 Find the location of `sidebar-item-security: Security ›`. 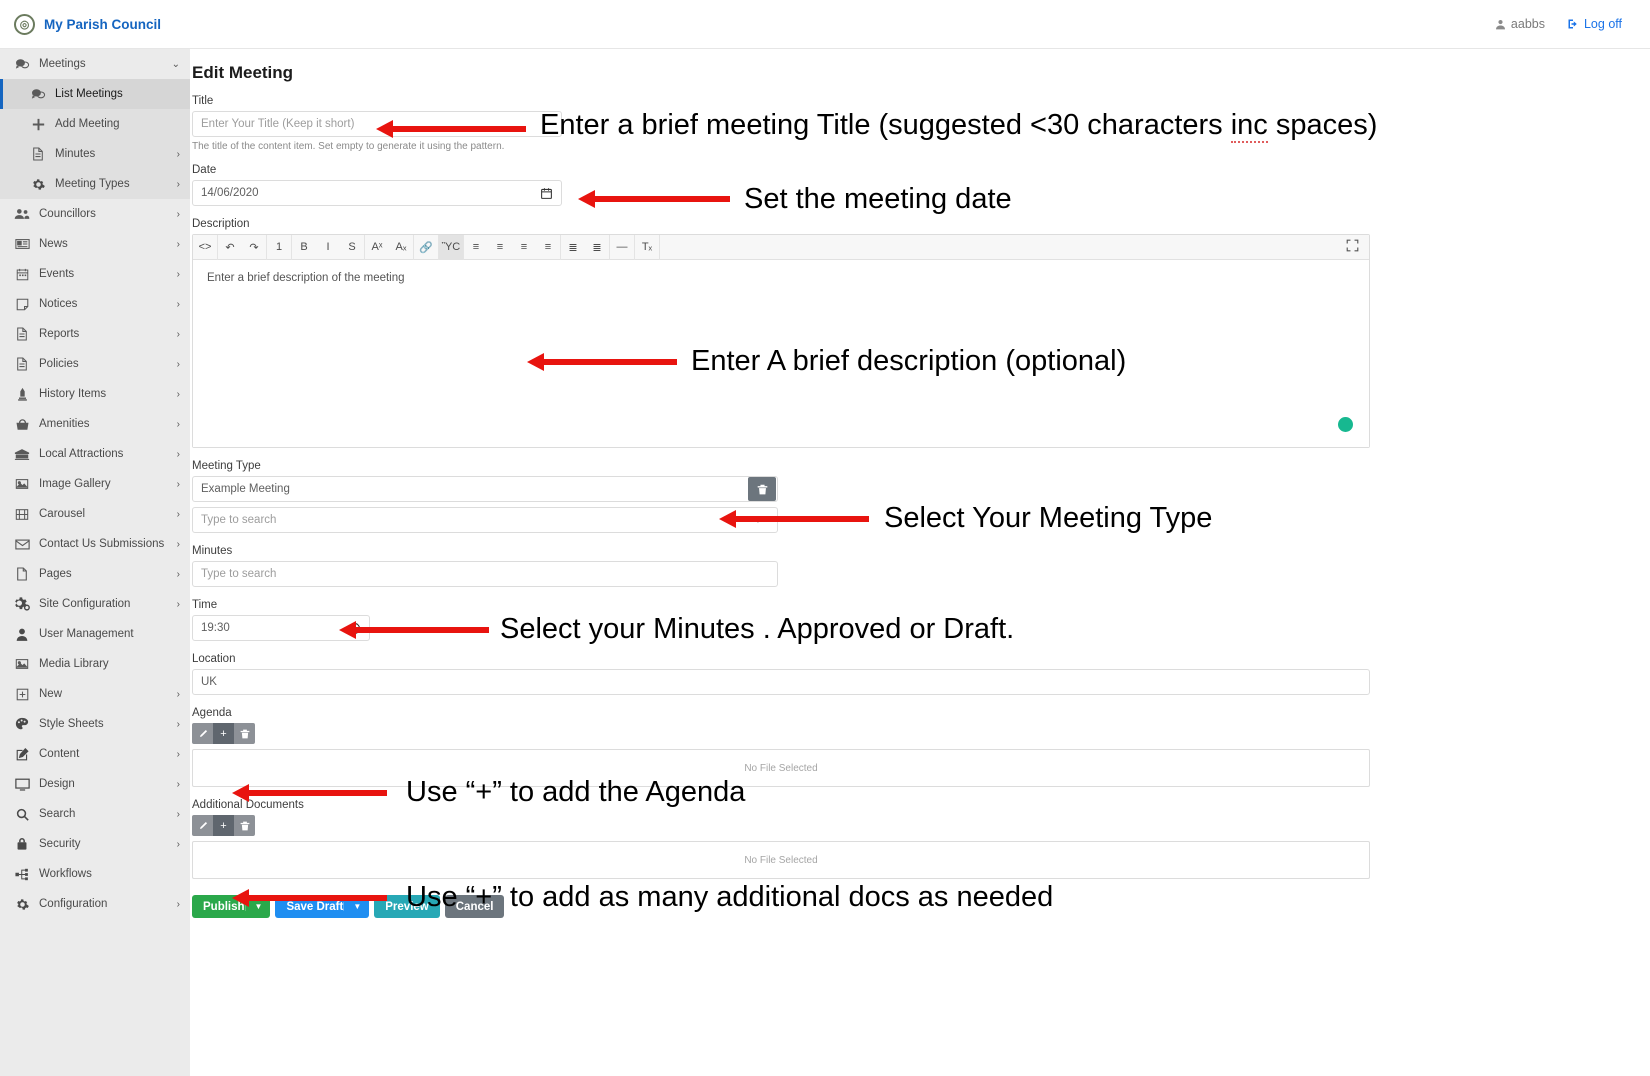

sidebar-item-security: Security › is located at coordinates (95, 844).